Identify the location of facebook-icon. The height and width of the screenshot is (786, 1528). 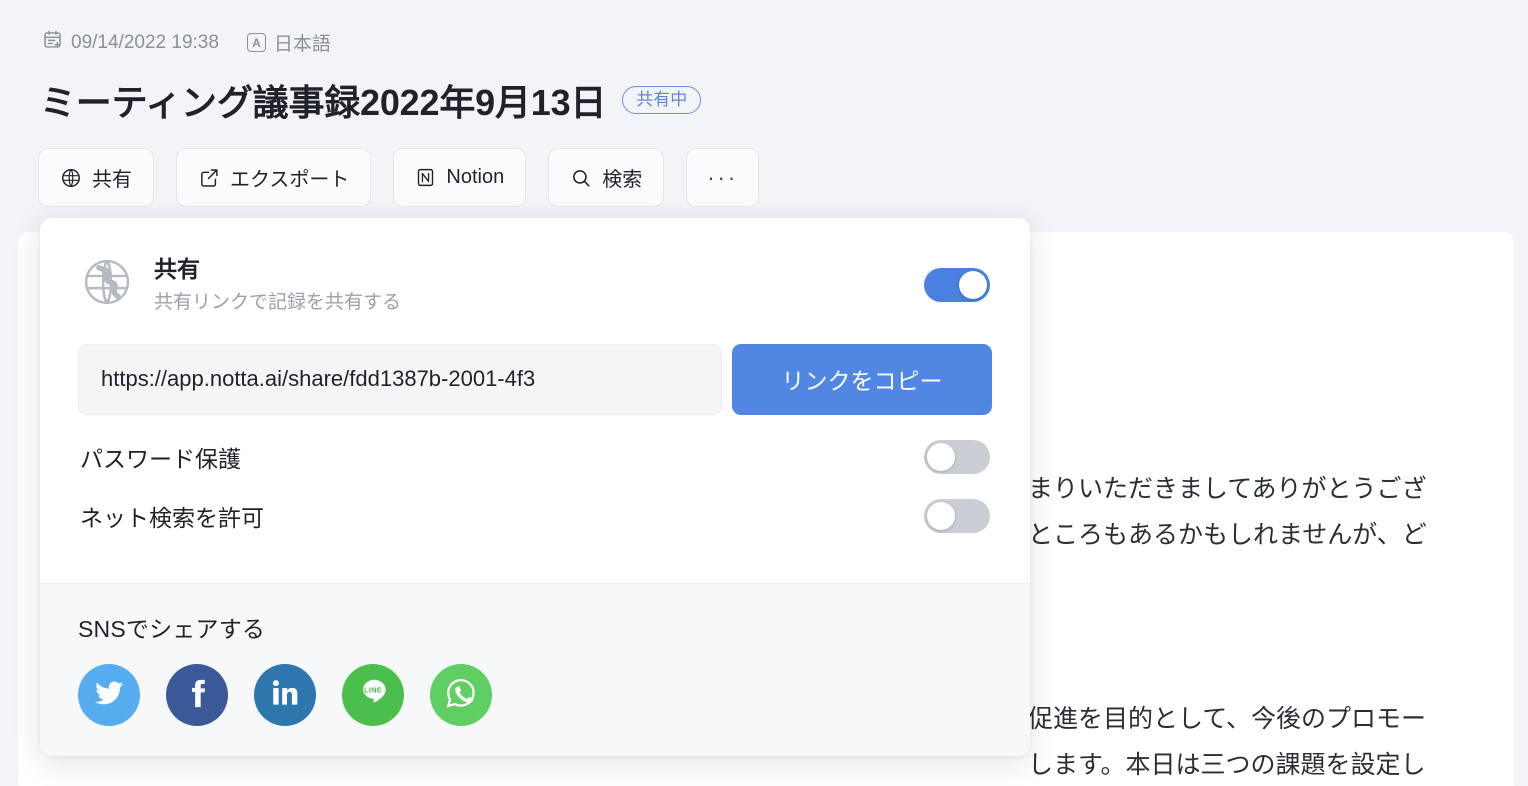
(197, 694).